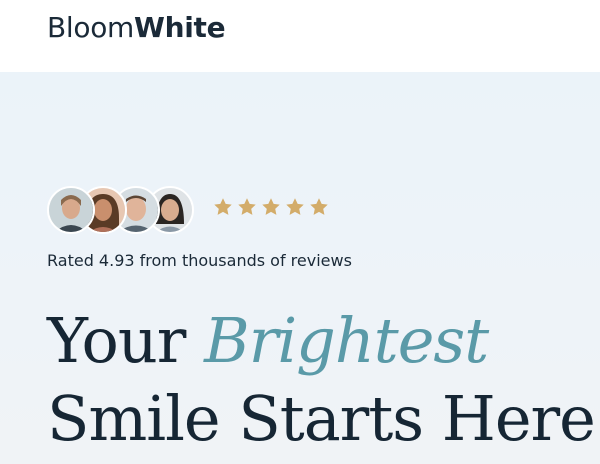 The width and height of the screenshot is (600, 464). Describe the element at coordinates (199, 260) in the screenshot. I see `rating-summary: Rated 4.93 from thousands of reviews` at that location.